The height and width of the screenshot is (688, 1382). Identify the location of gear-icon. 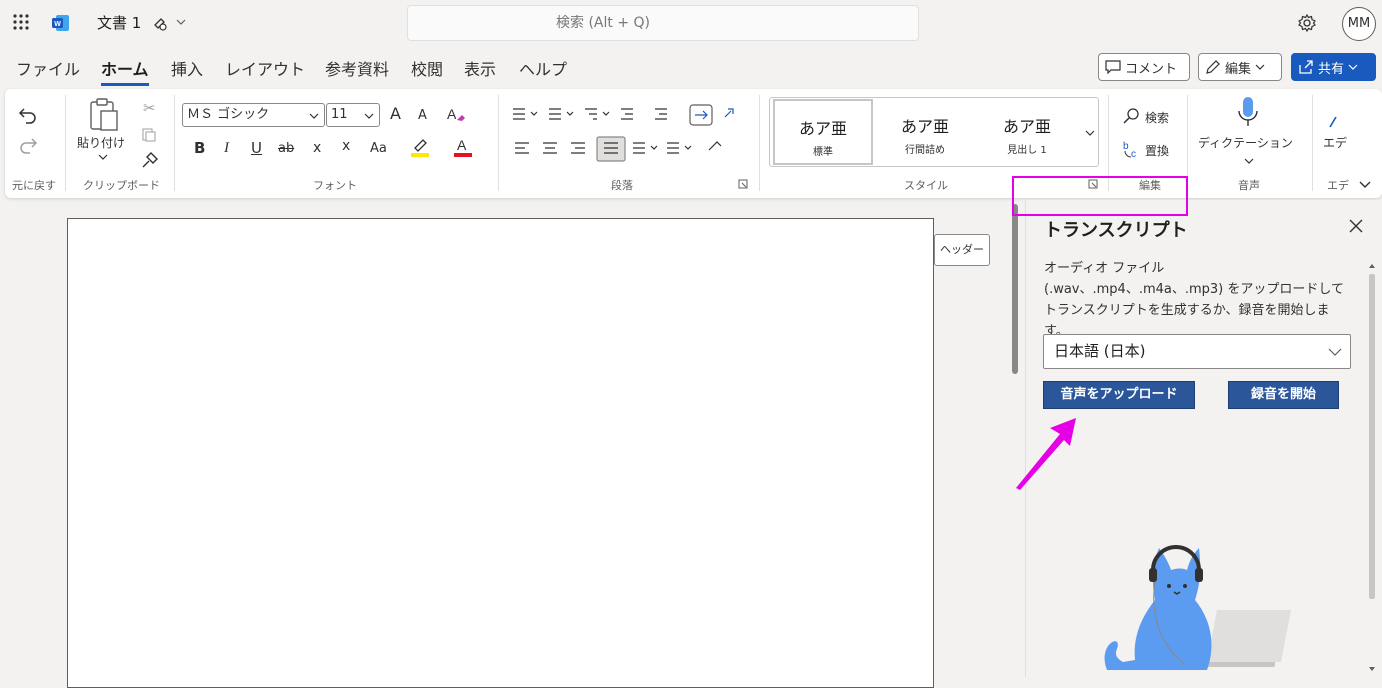
(1307, 23).